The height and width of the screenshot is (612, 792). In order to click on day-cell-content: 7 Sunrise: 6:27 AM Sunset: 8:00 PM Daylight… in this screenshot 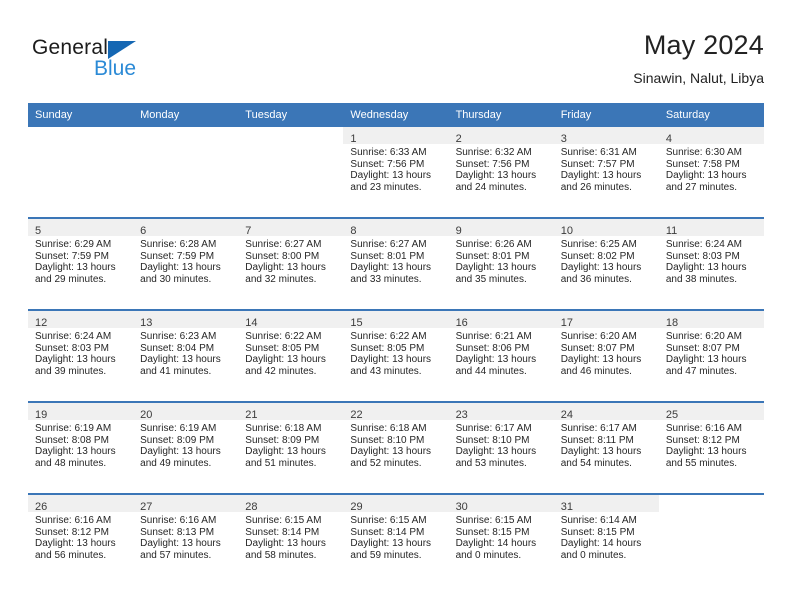, I will do `click(291, 263)`.